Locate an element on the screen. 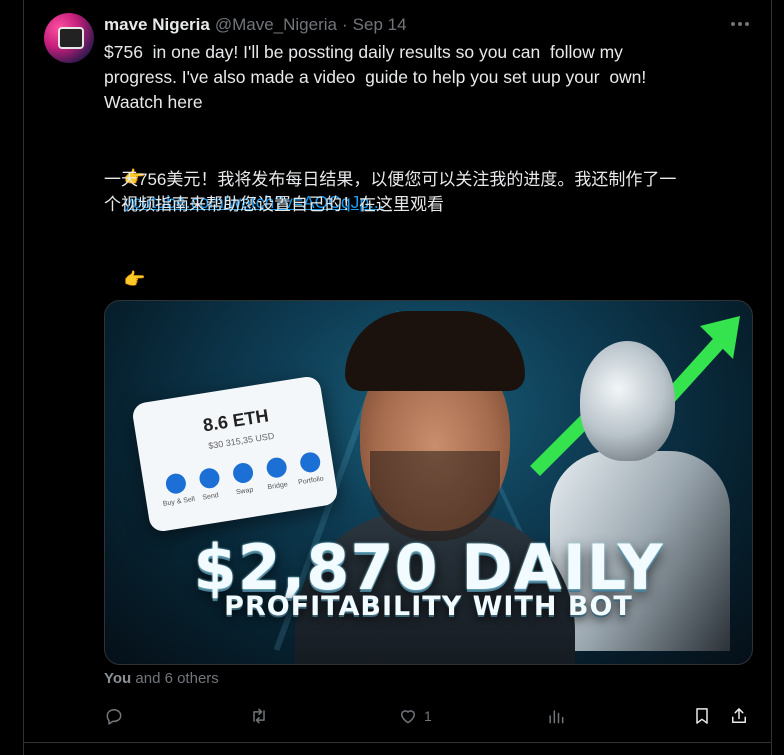  liked-by-you: You is located at coordinates (118, 678).